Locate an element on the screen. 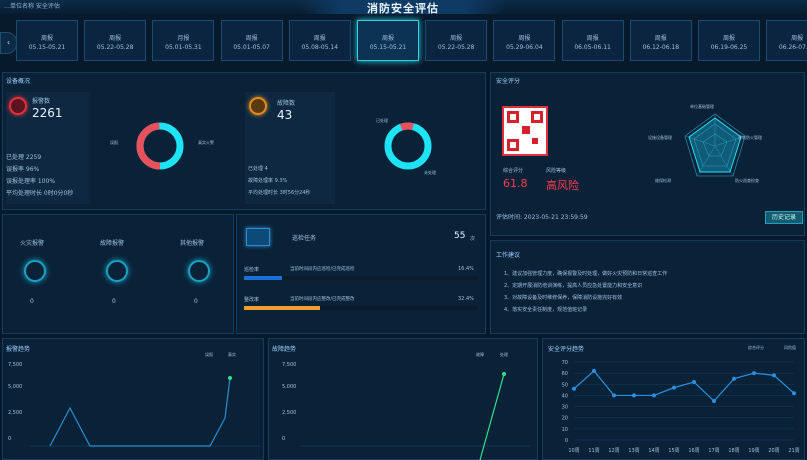 This screenshot has height=460, width=807. other-alarm-icon is located at coordinates (199, 271).